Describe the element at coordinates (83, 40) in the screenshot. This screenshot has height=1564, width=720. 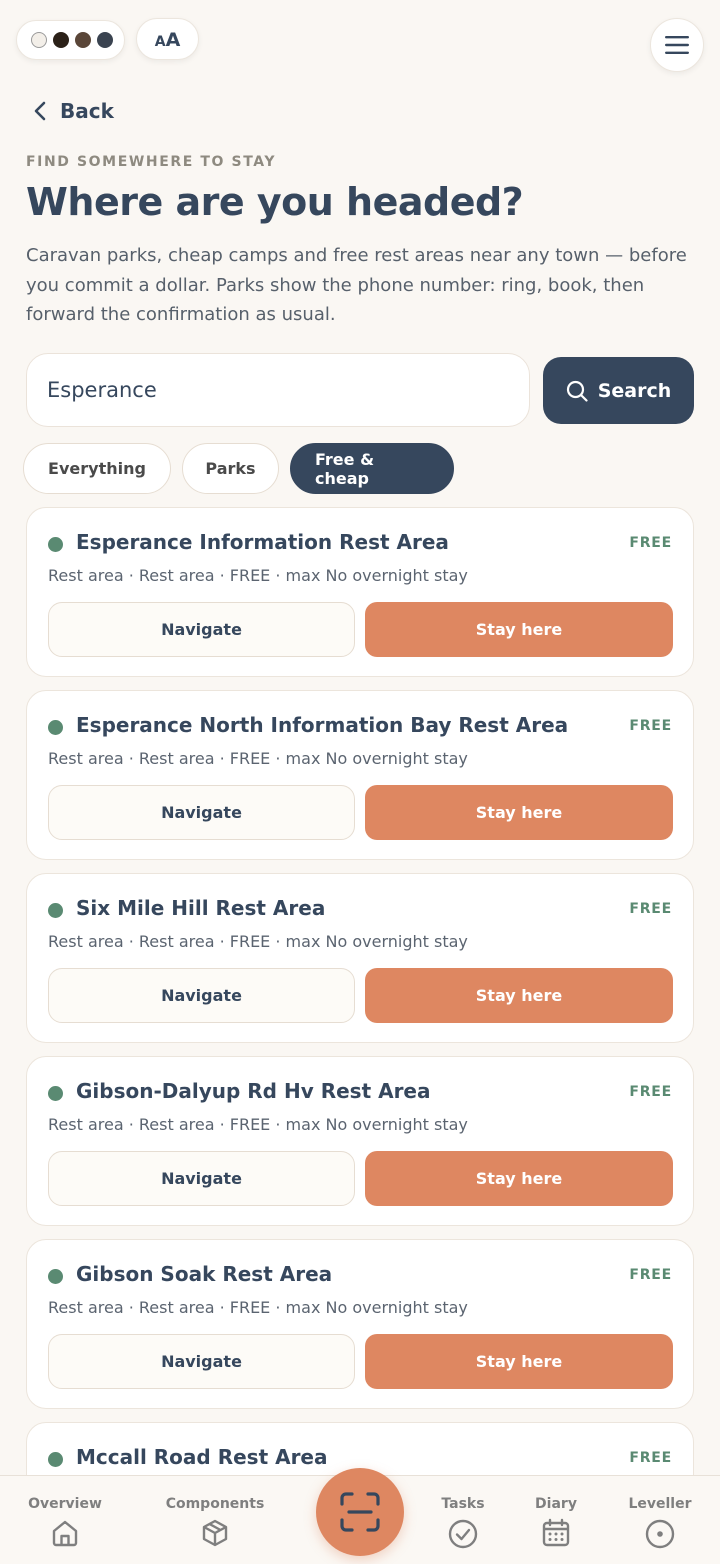
I see `theme-swatch-brown` at that location.